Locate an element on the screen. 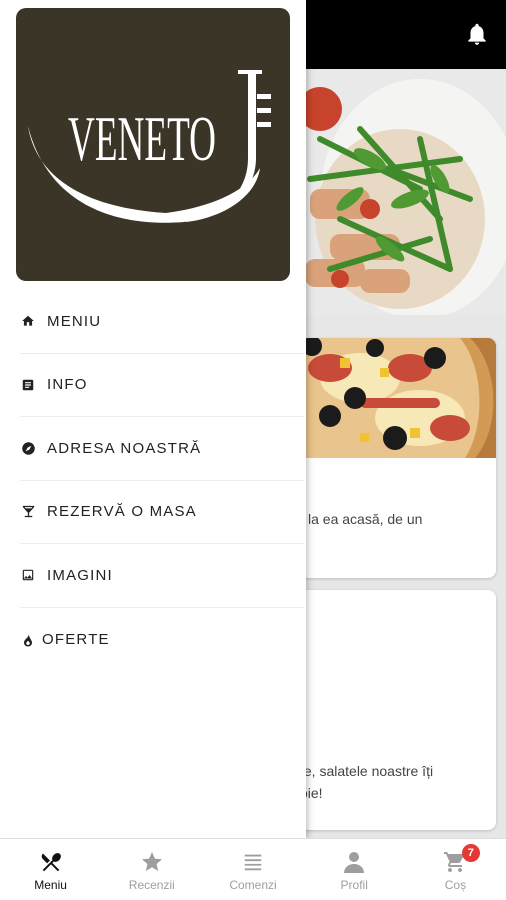 The height and width of the screenshot is (900, 506). drawer-item-label: ADRESA NOASTRĂ is located at coordinates (124, 448).